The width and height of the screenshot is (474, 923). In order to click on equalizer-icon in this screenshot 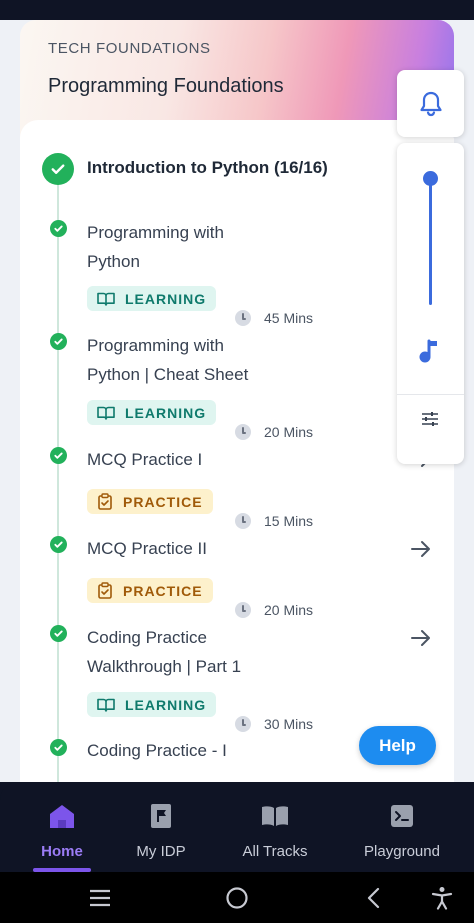, I will do `click(430, 419)`.